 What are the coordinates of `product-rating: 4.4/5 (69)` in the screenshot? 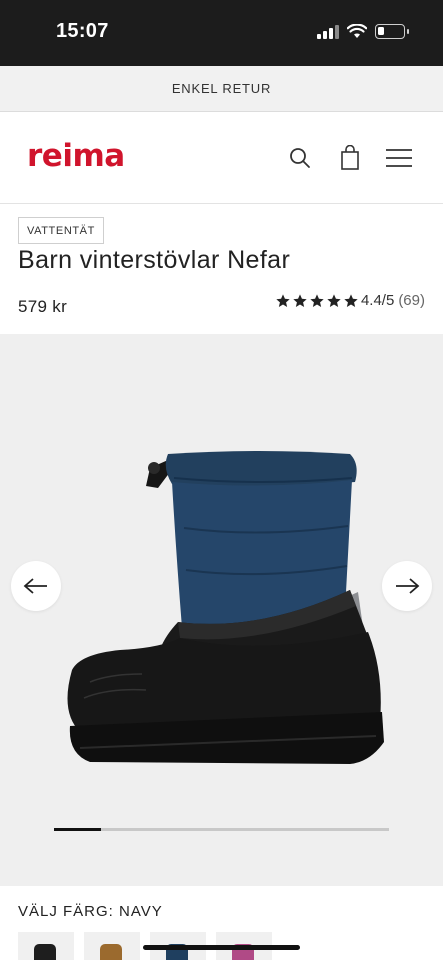 It's located at (350, 300).